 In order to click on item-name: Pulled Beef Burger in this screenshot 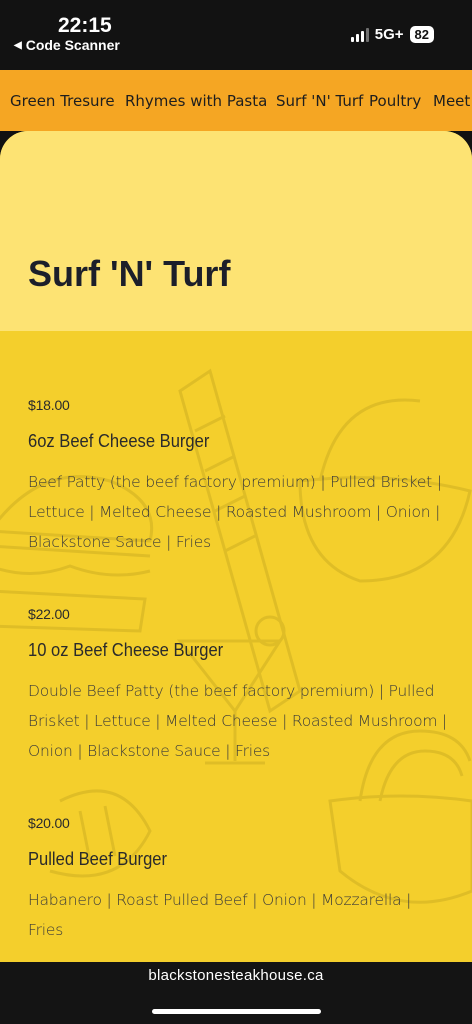, I will do `click(98, 859)`.